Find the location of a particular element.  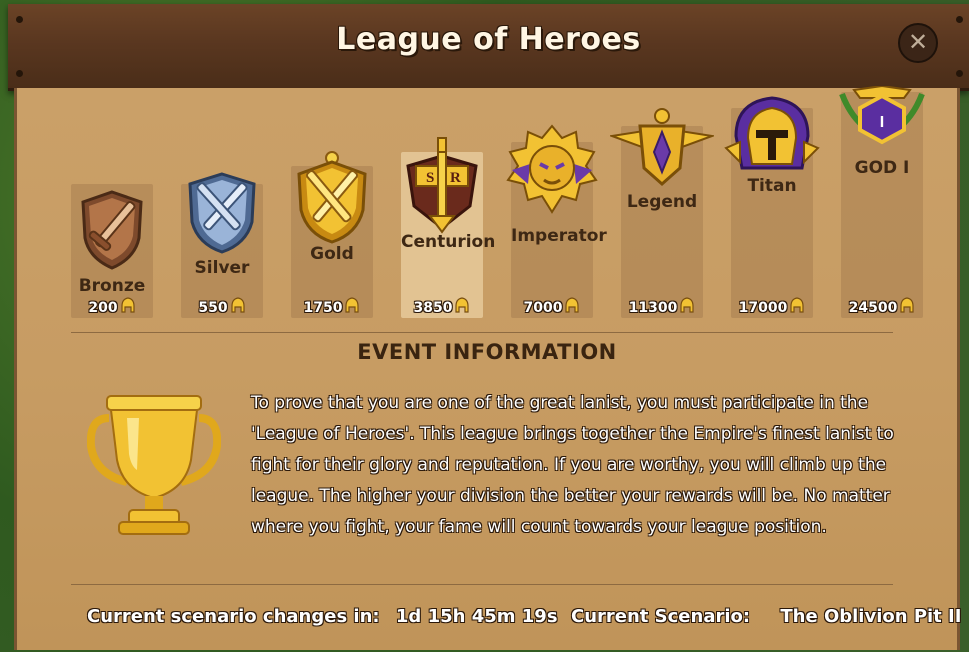

badge-letter-s: S is located at coordinates (430, 178).